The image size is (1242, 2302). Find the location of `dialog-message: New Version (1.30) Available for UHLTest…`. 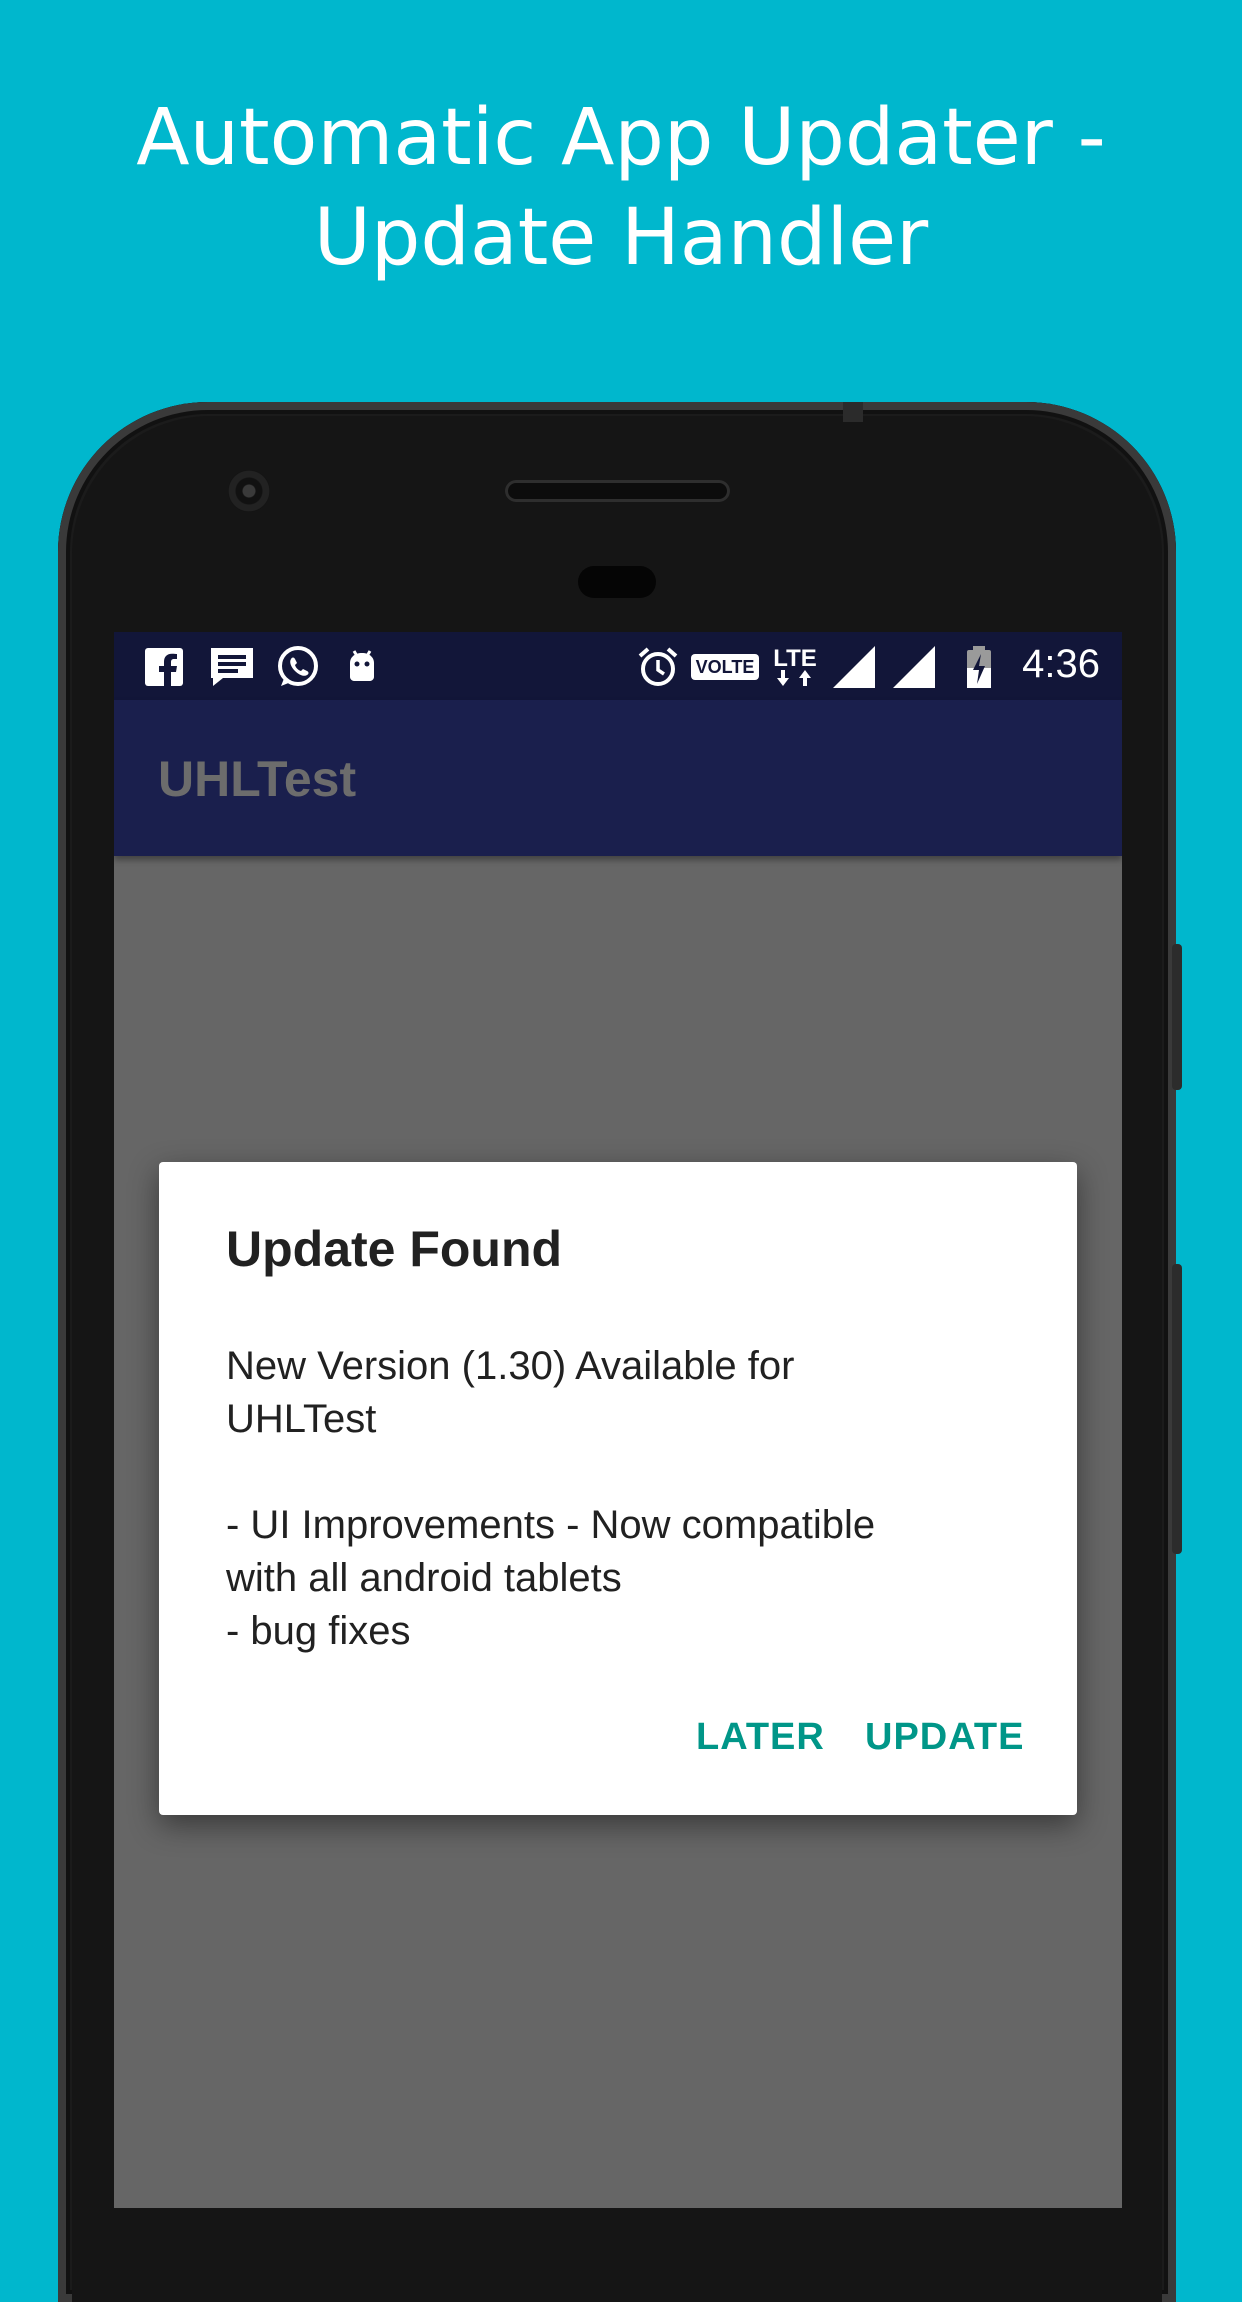

dialog-message: New Version (1.30) Available for UHLTest… is located at coordinates (626, 1499).